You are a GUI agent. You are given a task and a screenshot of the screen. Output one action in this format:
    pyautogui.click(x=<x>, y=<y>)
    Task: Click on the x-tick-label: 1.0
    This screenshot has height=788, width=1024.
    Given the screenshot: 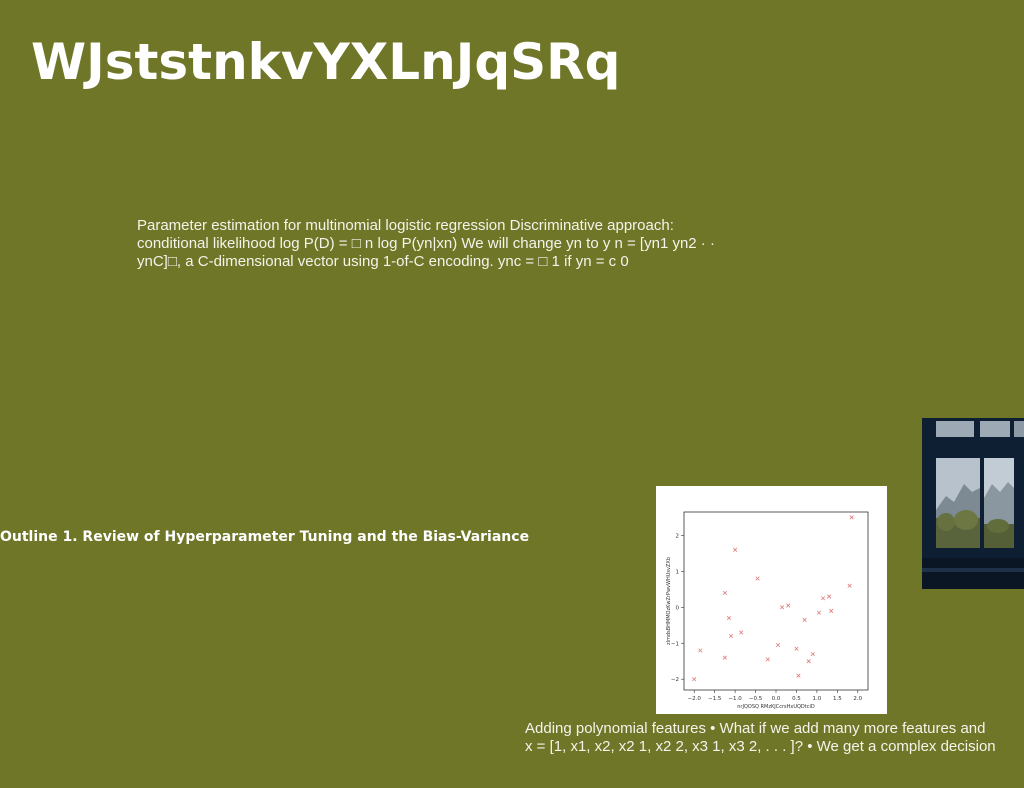 What is the action you would take?
    pyautogui.click(x=817, y=699)
    